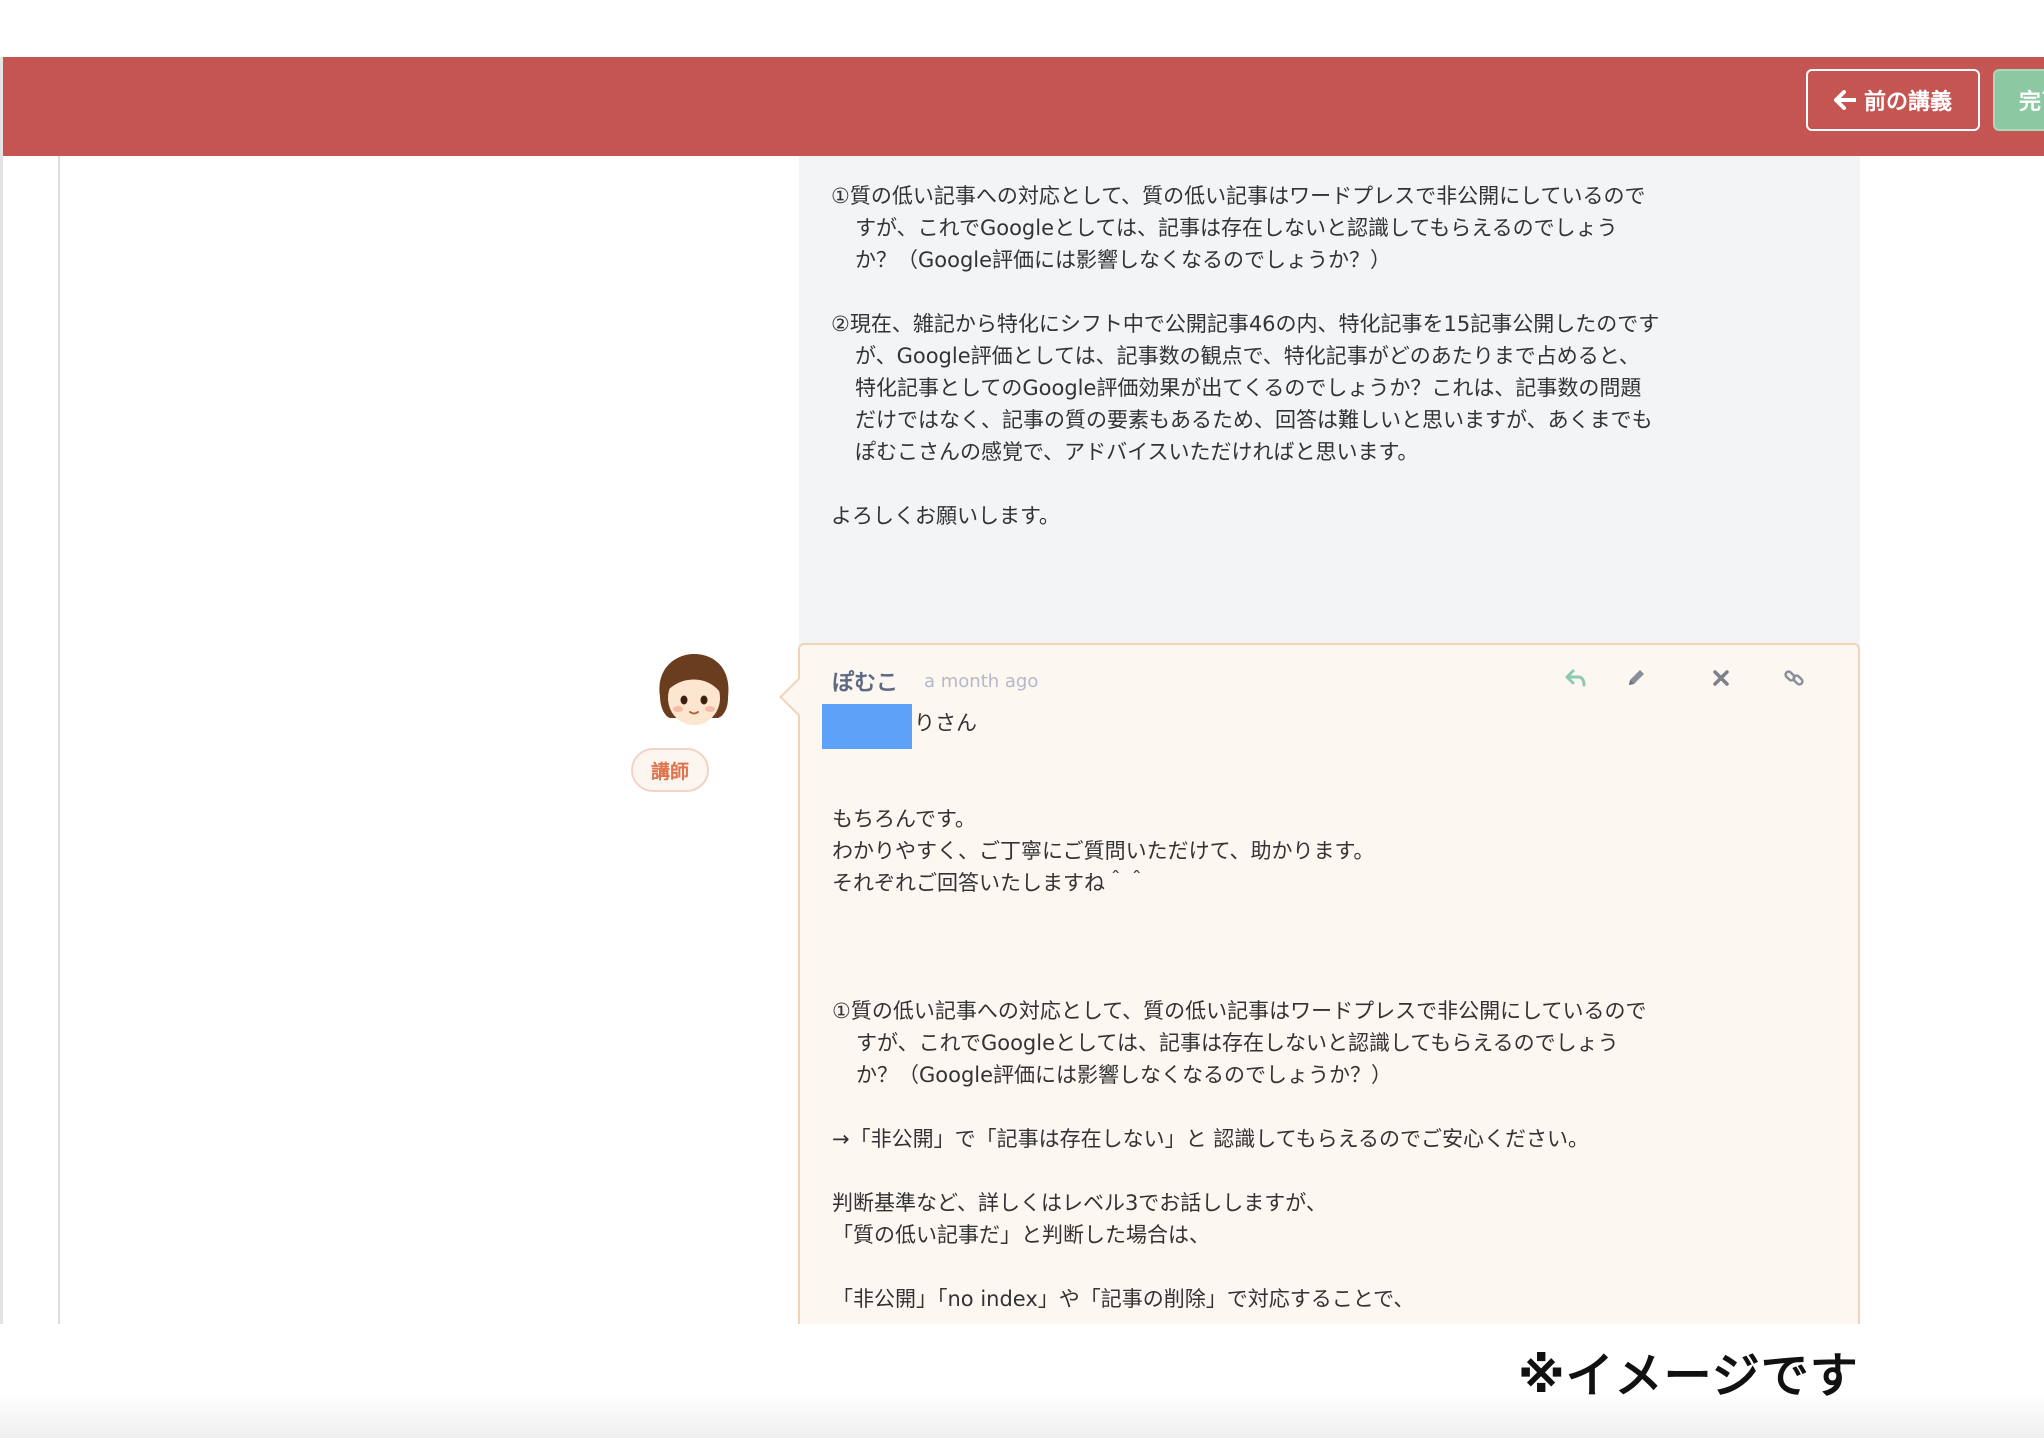 The height and width of the screenshot is (1438, 2044). Describe the element at coordinates (1210, 1139) in the screenshot. I see `reply-comment-line: →「非公開」で「記事は存在しない」と 認識してもらえるのでご安心ください。` at that location.